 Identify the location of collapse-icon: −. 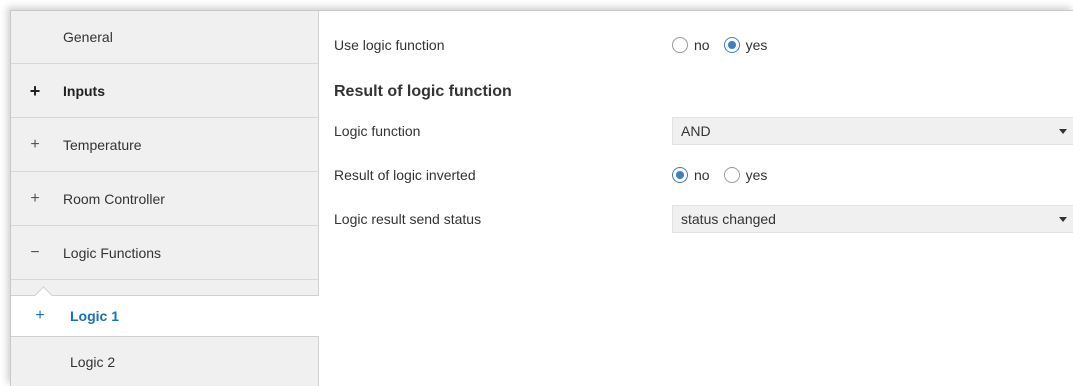
(35, 253).